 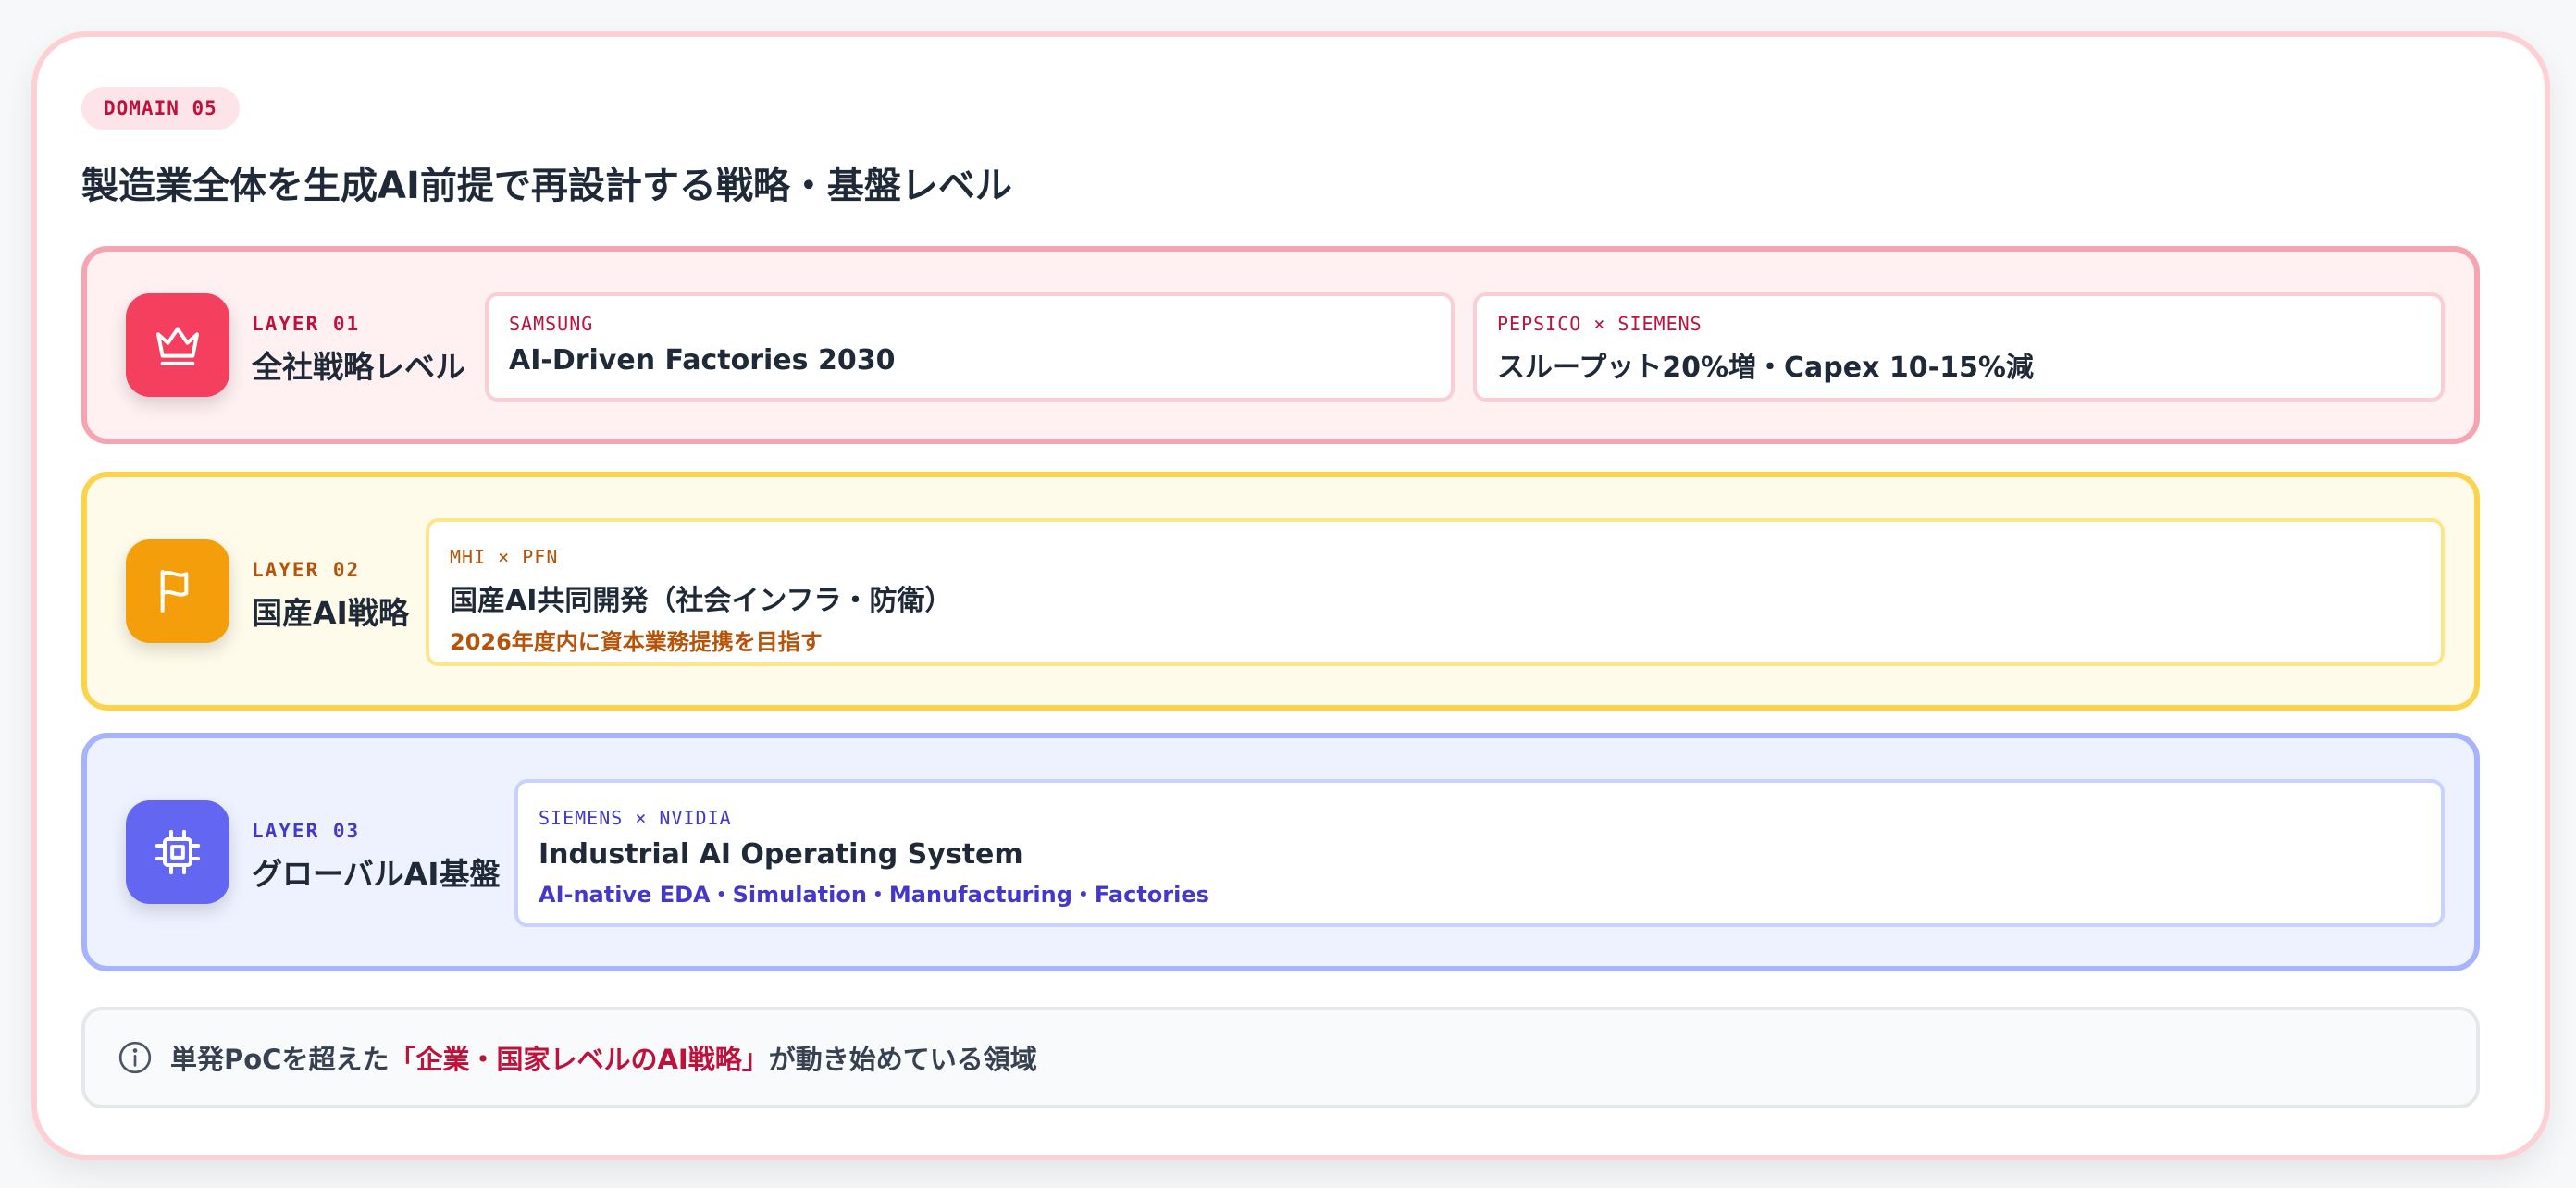 What do you see at coordinates (702, 360) in the screenshot?
I see `tile-title: AI-Driven Factories 2030` at bounding box center [702, 360].